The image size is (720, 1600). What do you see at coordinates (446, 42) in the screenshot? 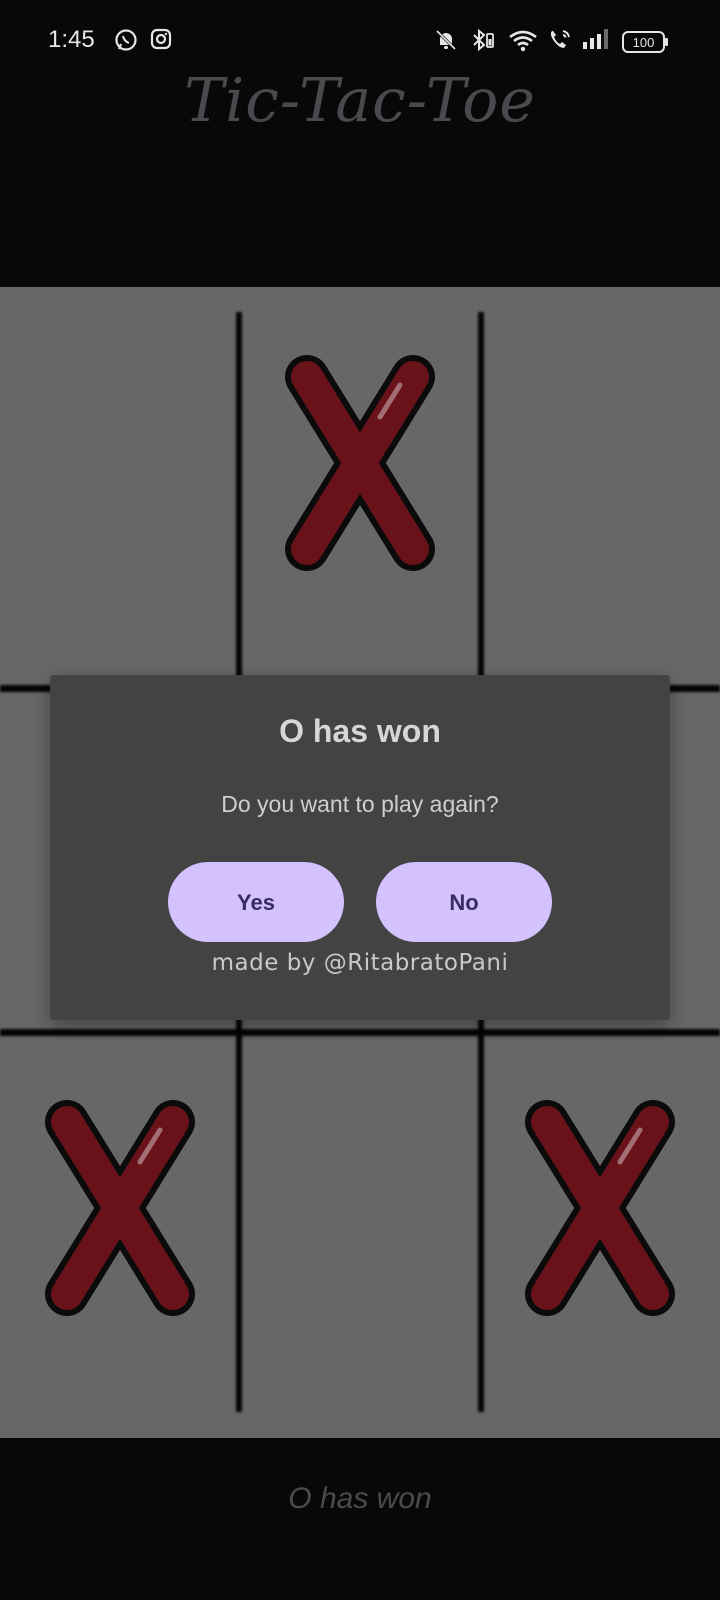
I see `notifications-muted-icon` at bounding box center [446, 42].